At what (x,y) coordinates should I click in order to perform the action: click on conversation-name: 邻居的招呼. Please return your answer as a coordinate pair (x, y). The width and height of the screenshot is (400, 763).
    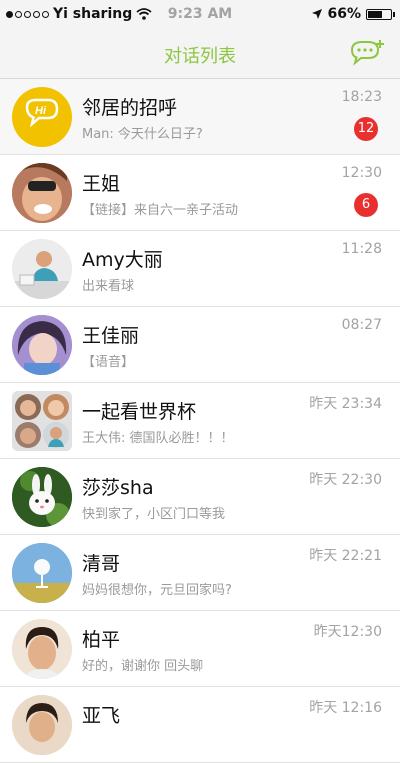
    Looking at the image, I should click on (130, 108).